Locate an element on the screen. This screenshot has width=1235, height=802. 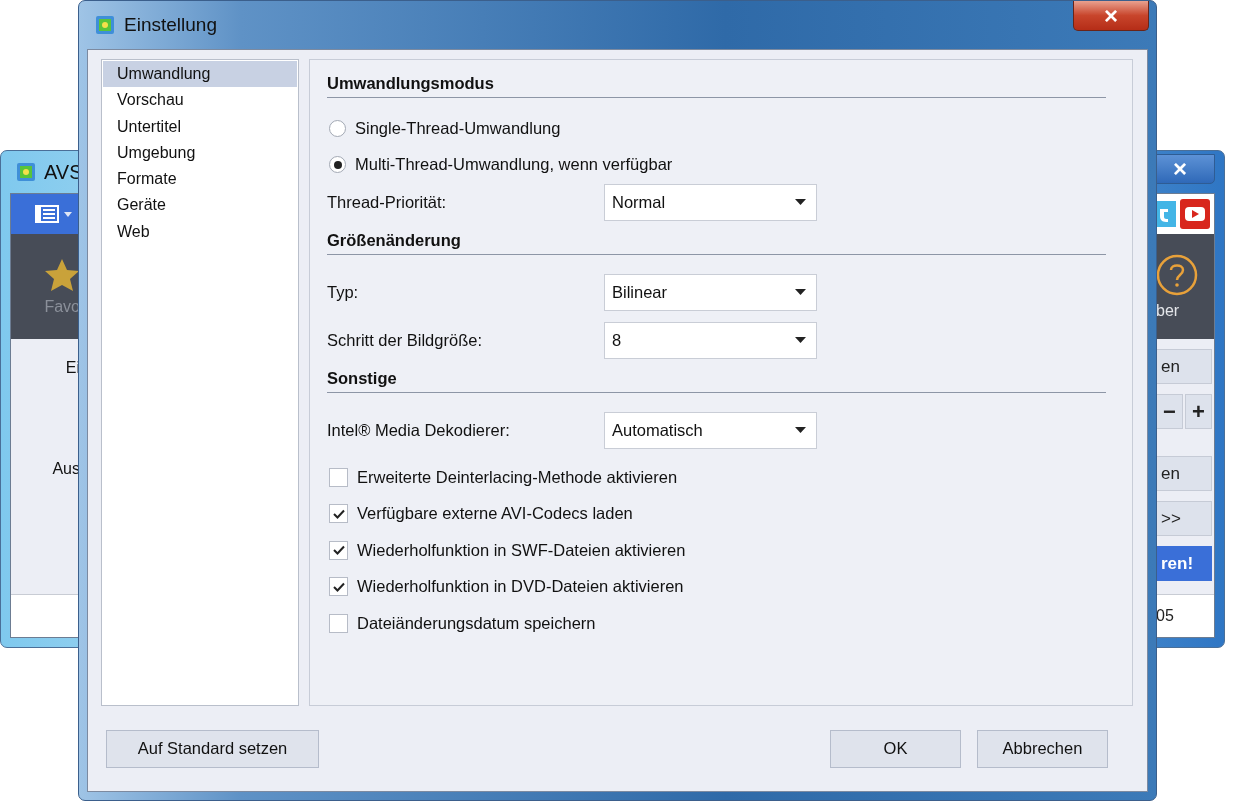
section-heading: Größenänderung is located at coordinates (716, 243).